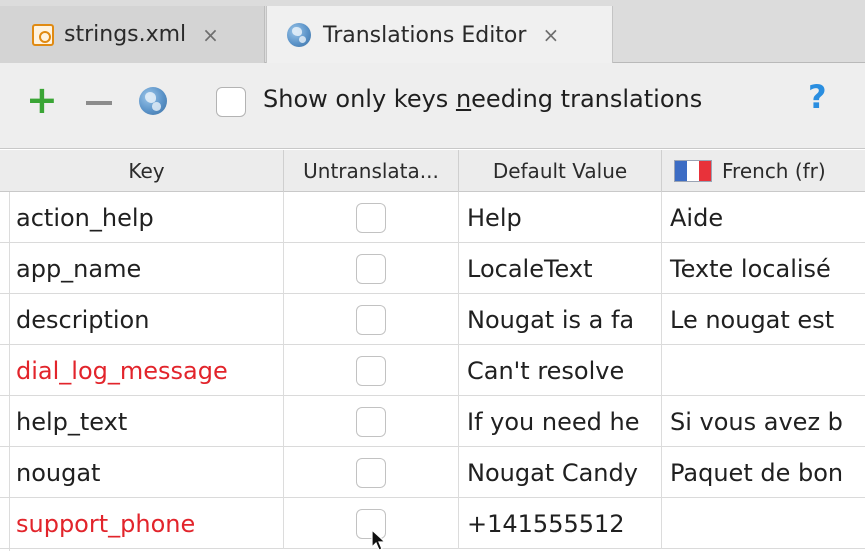 The width and height of the screenshot is (865, 551). What do you see at coordinates (432, 523) in the screenshot?
I see `table-row: support_phone +141555512` at bounding box center [432, 523].